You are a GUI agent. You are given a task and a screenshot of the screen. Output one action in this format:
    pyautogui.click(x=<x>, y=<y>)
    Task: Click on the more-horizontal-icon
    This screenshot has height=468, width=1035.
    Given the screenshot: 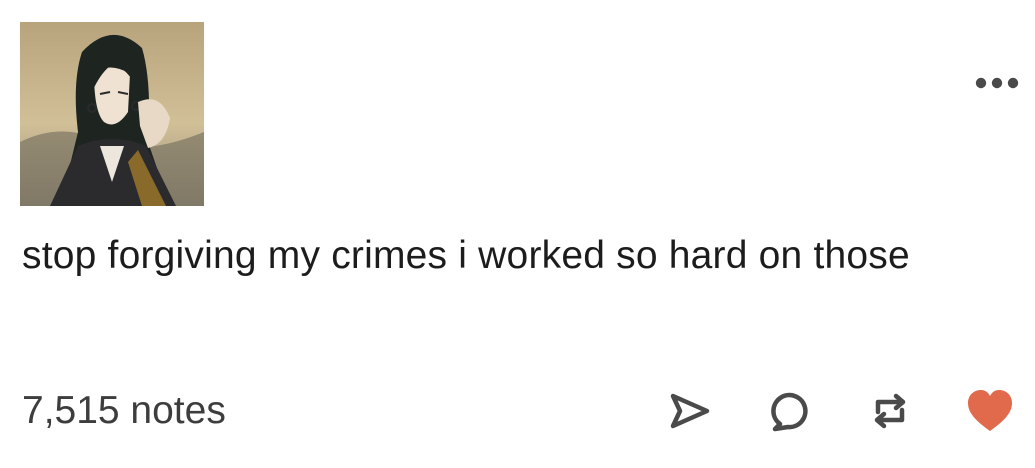 What is the action you would take?
    pyautogui.click(x=997, y=83)
    